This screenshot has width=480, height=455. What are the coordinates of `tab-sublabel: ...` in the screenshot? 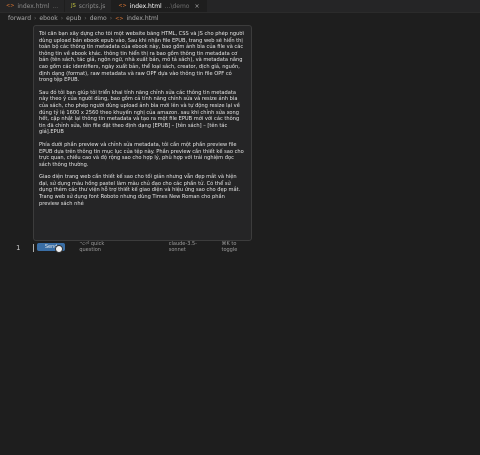 It's located at (55, 6).